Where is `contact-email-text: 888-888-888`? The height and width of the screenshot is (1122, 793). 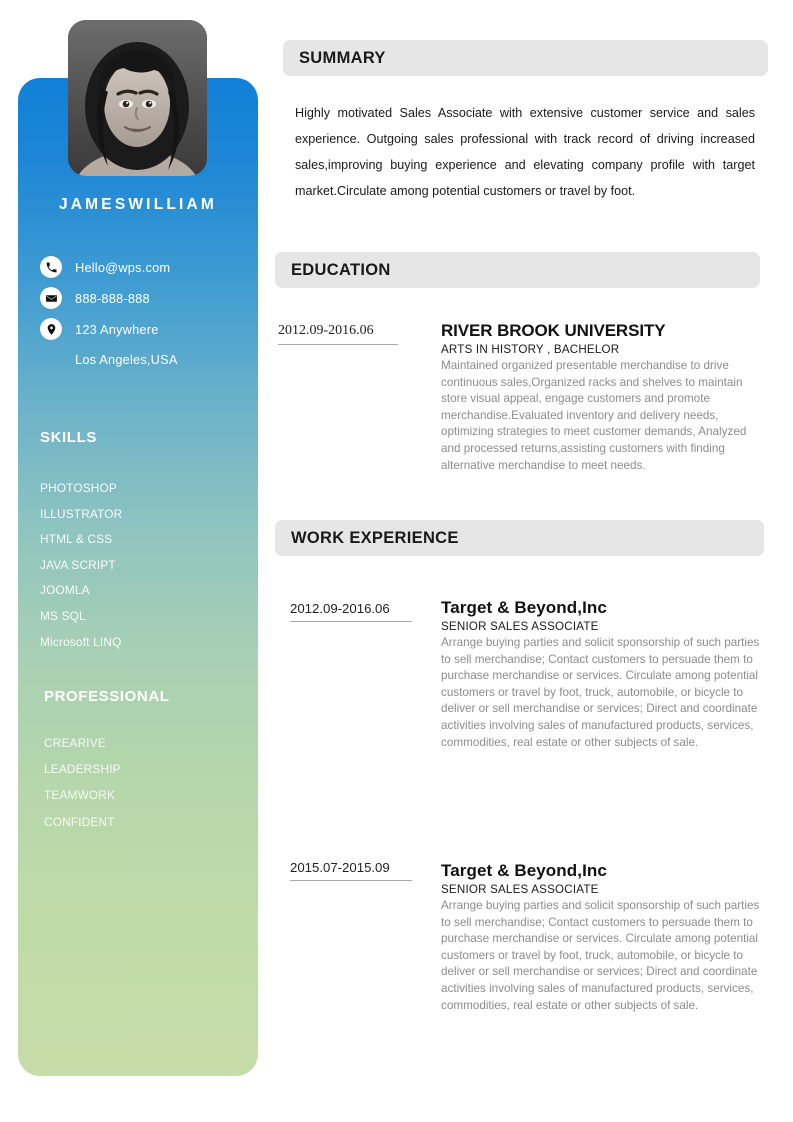 contact-email-text: 888-888-888 is located at coordinates (112, 298).